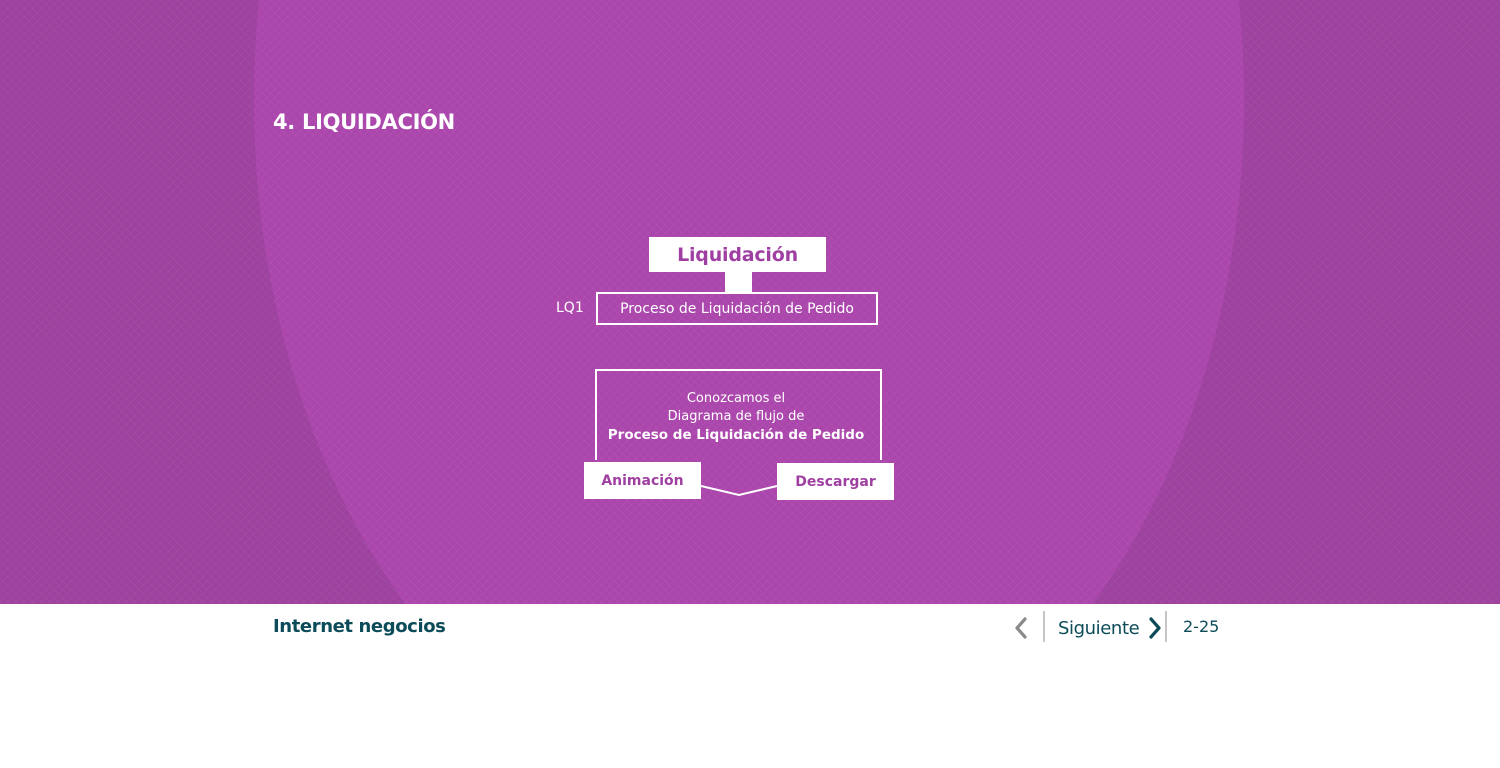  I want to click on previous-button, so click(1021, 628).